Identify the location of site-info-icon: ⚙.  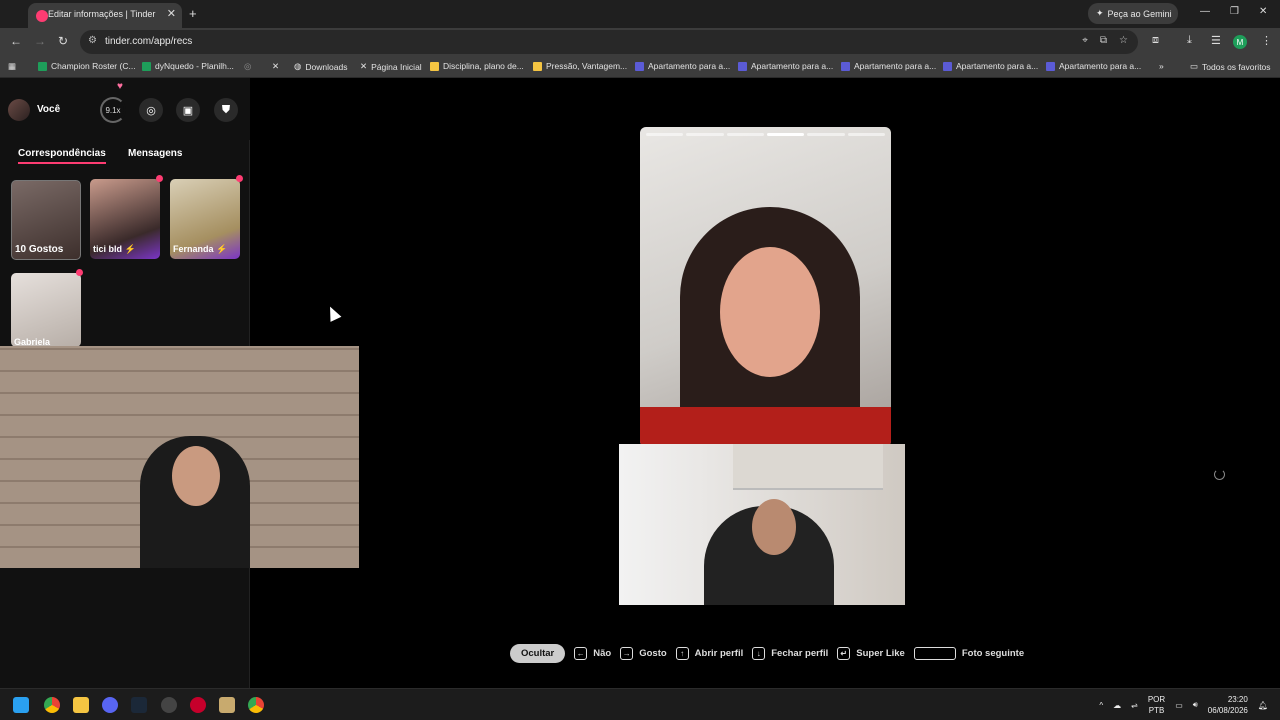
(92, 40).